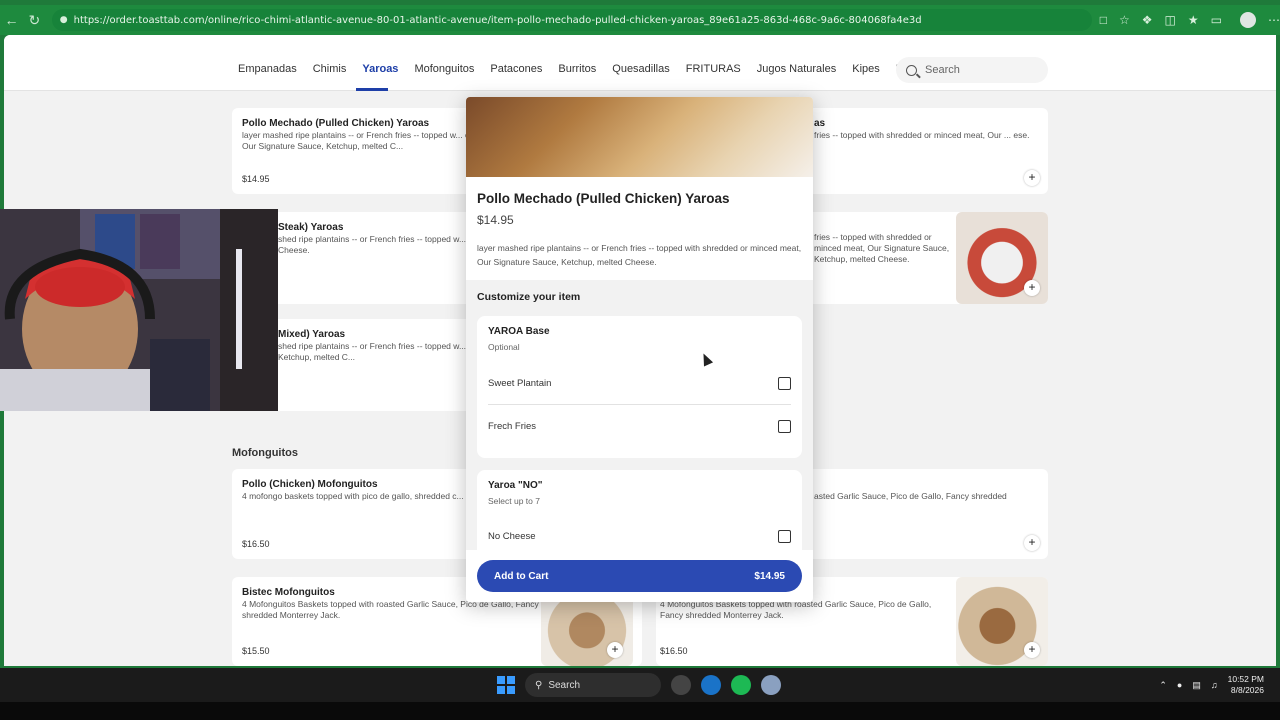 The width and height of the screenshot is (1280, 720). I want to click on modal-footer: Add to Cart $14.95, so click(639, 576).